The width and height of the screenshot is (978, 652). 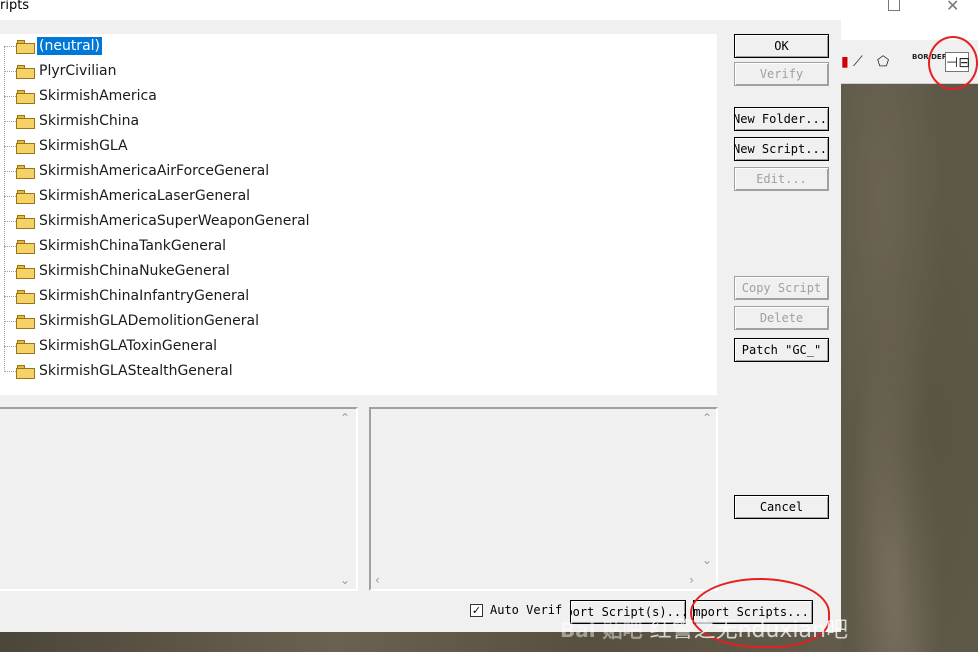 I want to click on tree-item-label: SkirmishChinaNukeGeneral, so click(x=134, y=271).